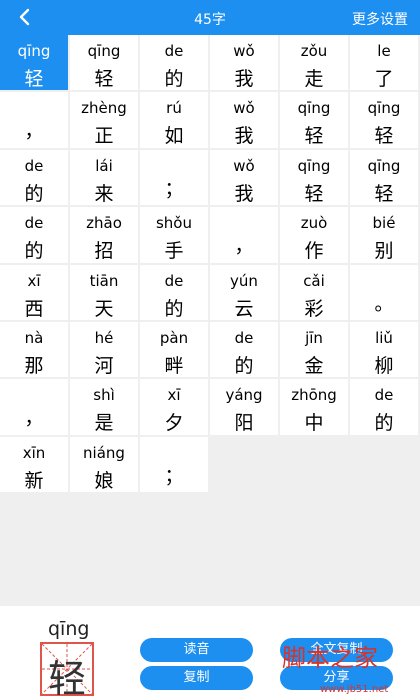  I want to click on cell-pinyin: liǔ, so click(384, 337).